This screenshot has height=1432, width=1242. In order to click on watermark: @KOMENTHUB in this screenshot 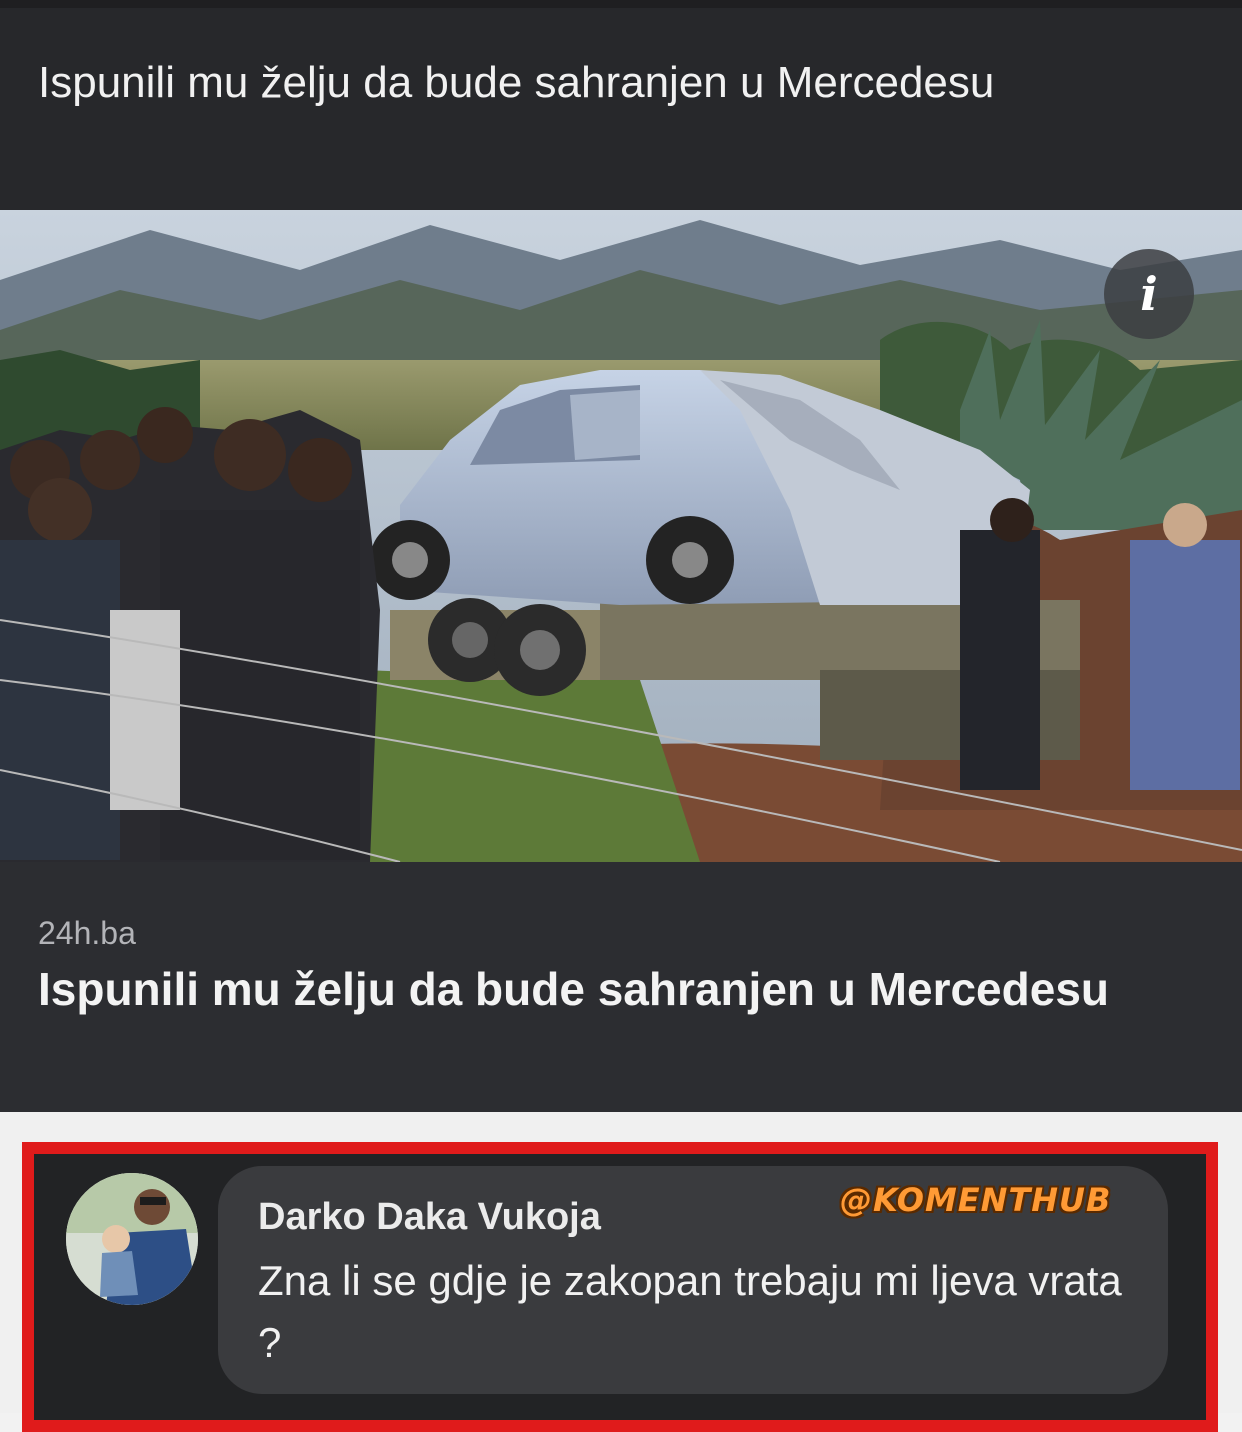, I will do `click(976, 1200)`.